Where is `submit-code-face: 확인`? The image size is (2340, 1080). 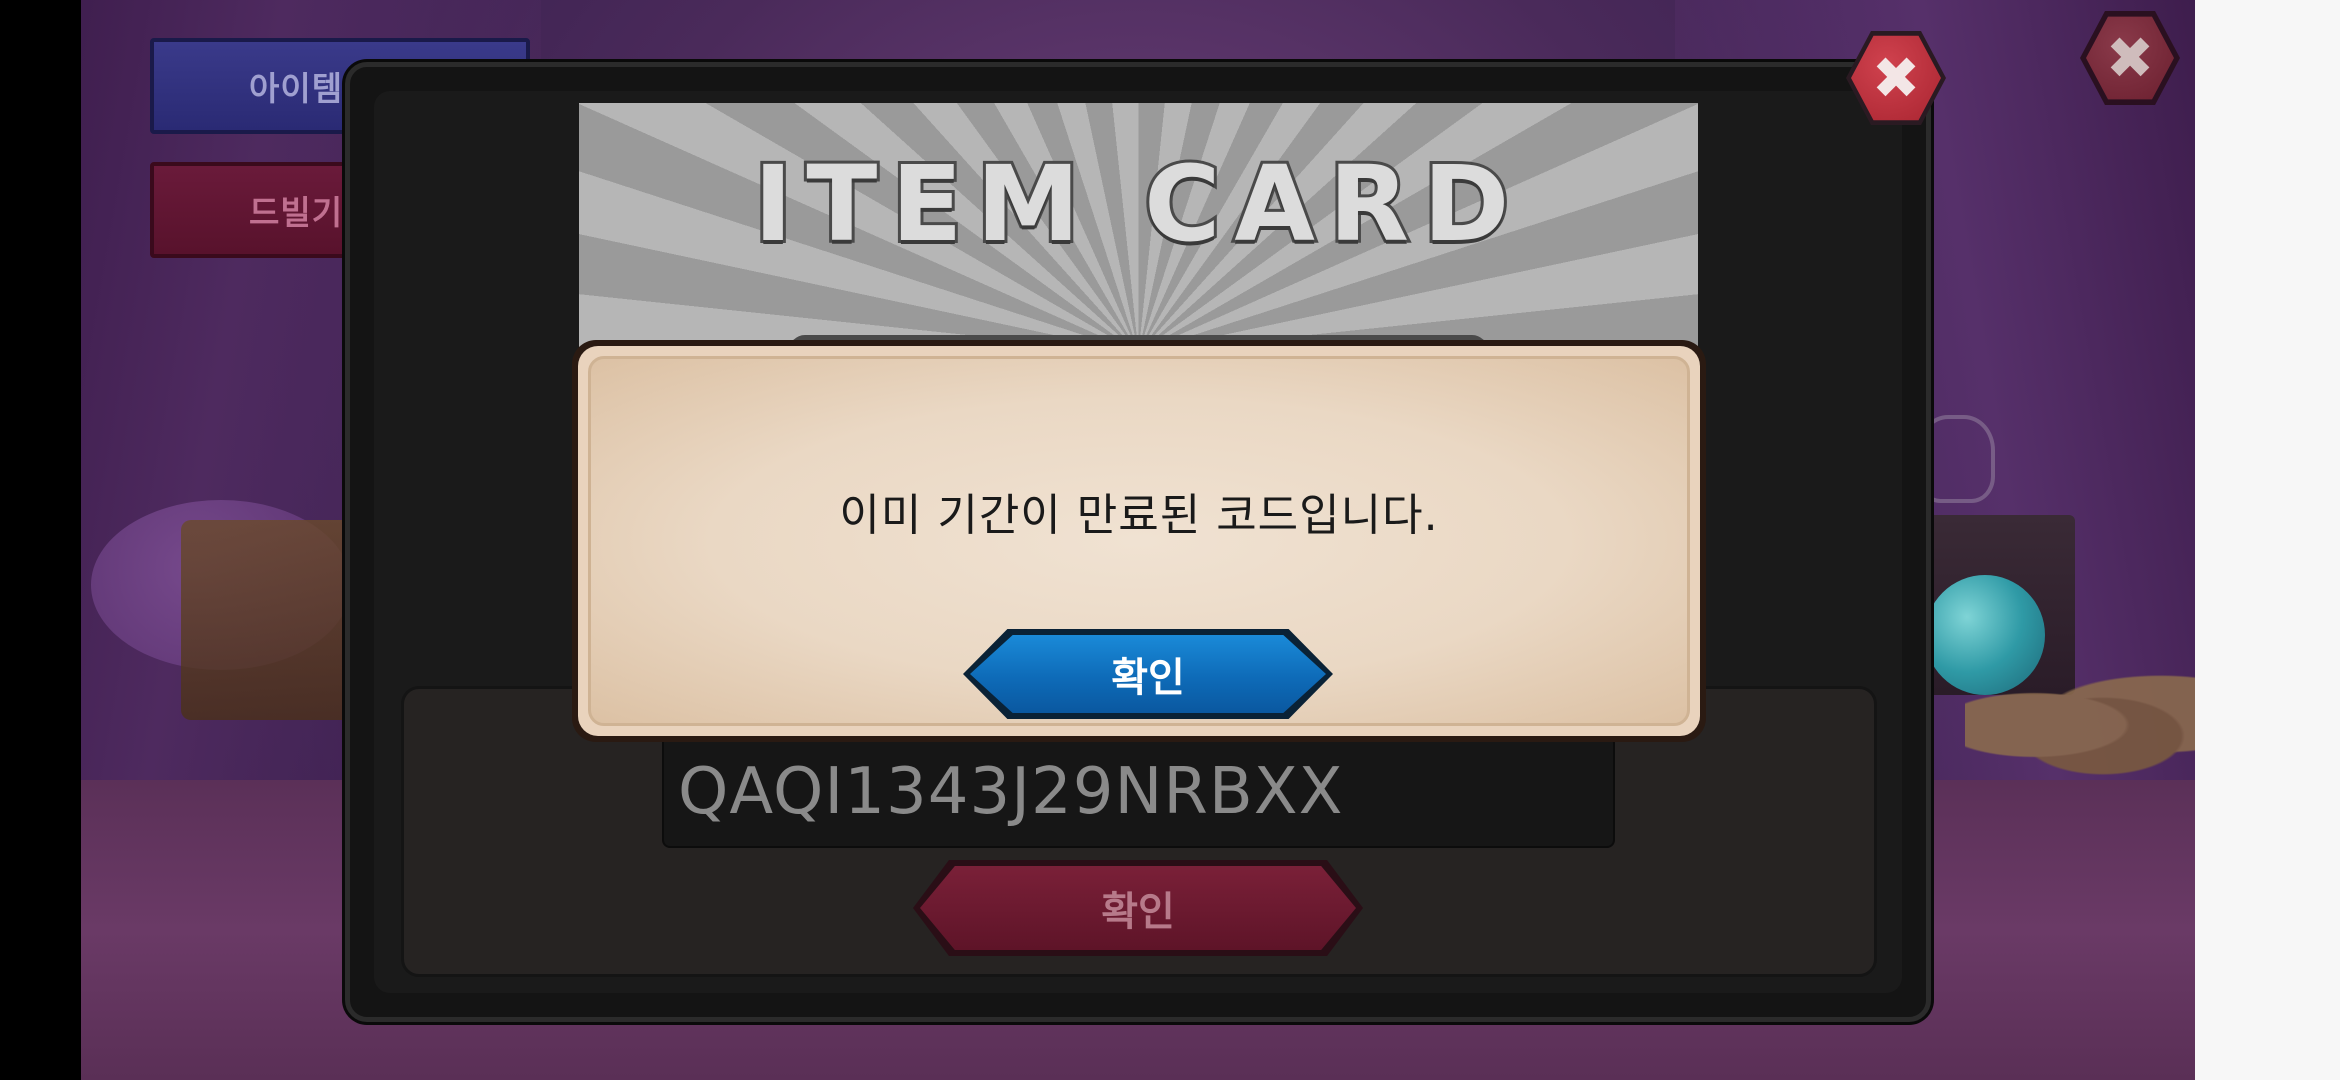
submit-code-face: 확인 is located at coordinates (1138, 908).